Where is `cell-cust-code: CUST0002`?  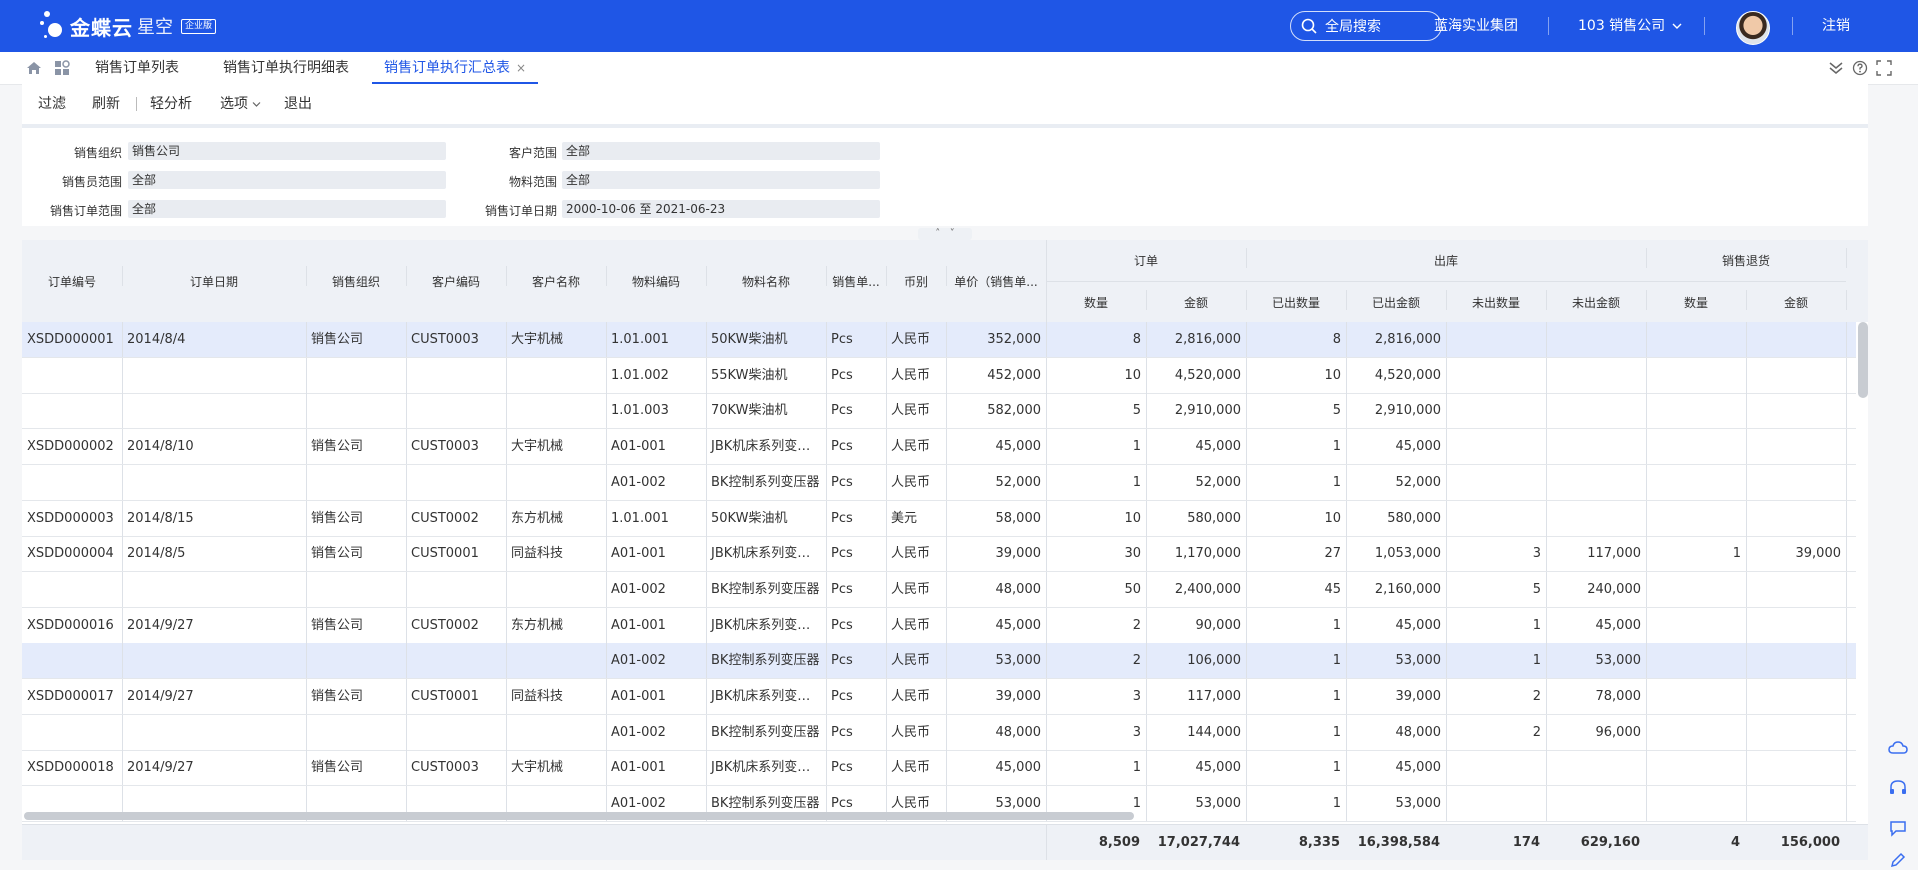 cell-cust-code: CUST0002 is located at coordinates (456, 518).